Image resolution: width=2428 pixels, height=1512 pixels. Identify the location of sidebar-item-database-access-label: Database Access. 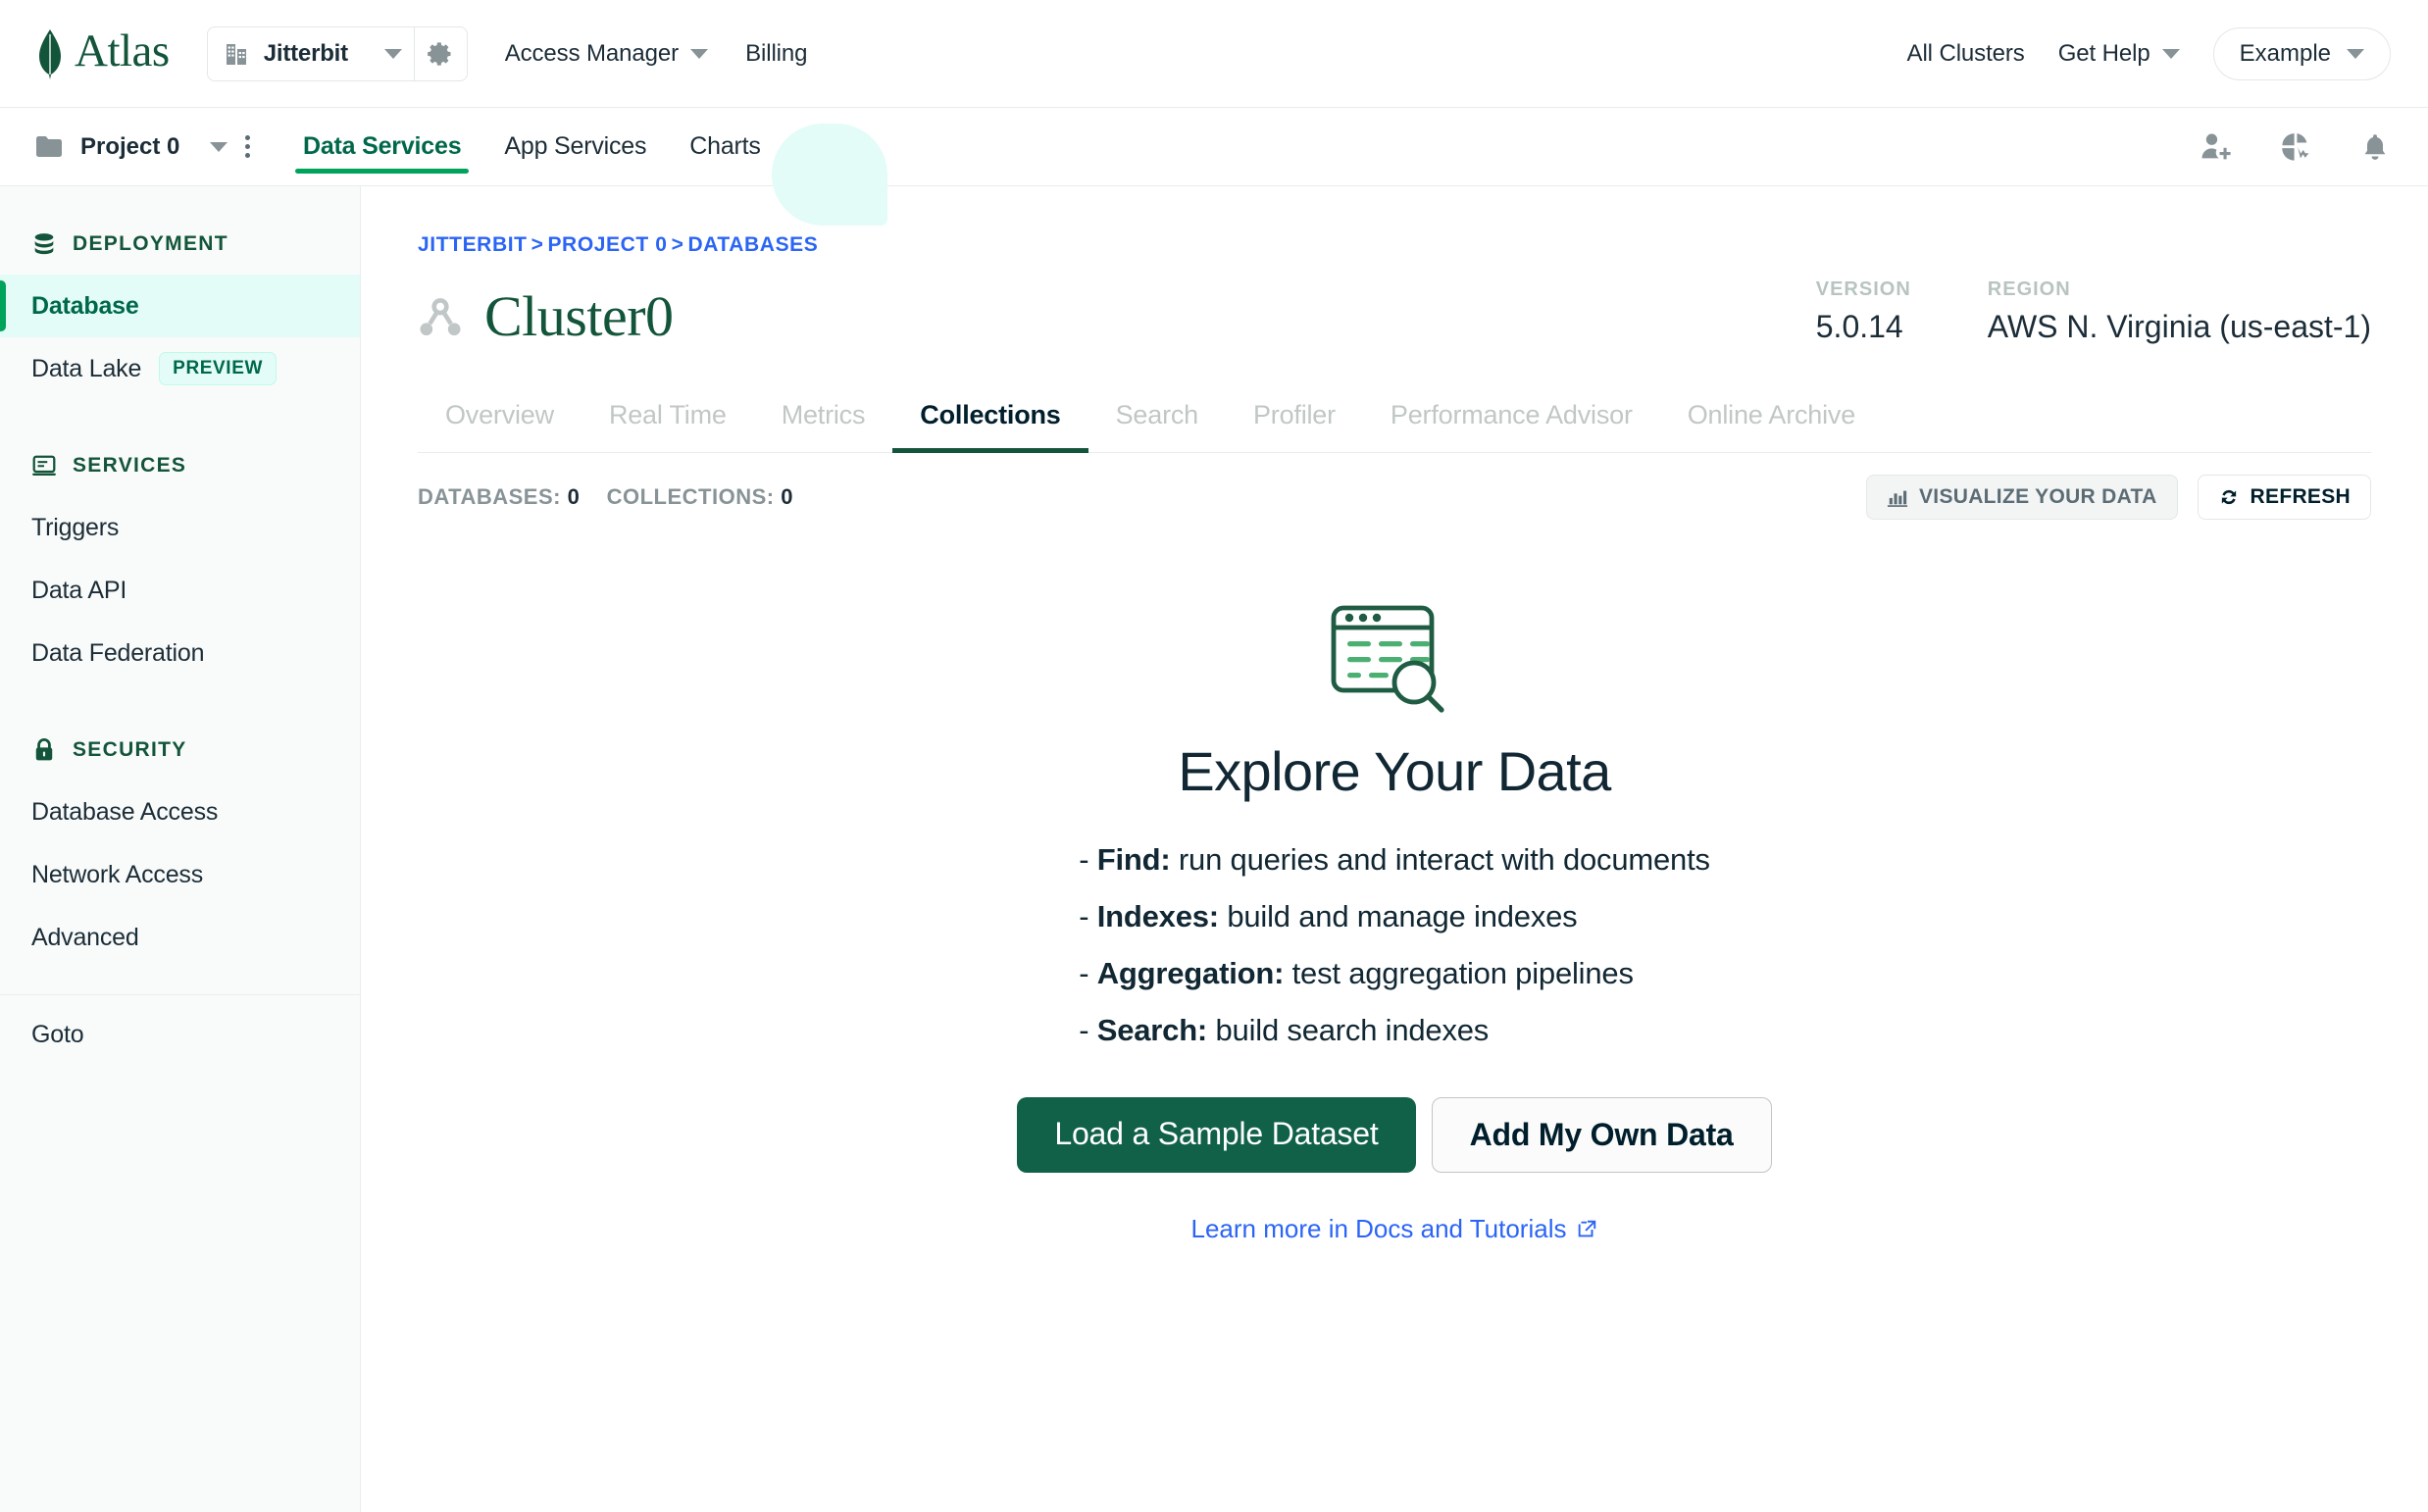
(125, 811).